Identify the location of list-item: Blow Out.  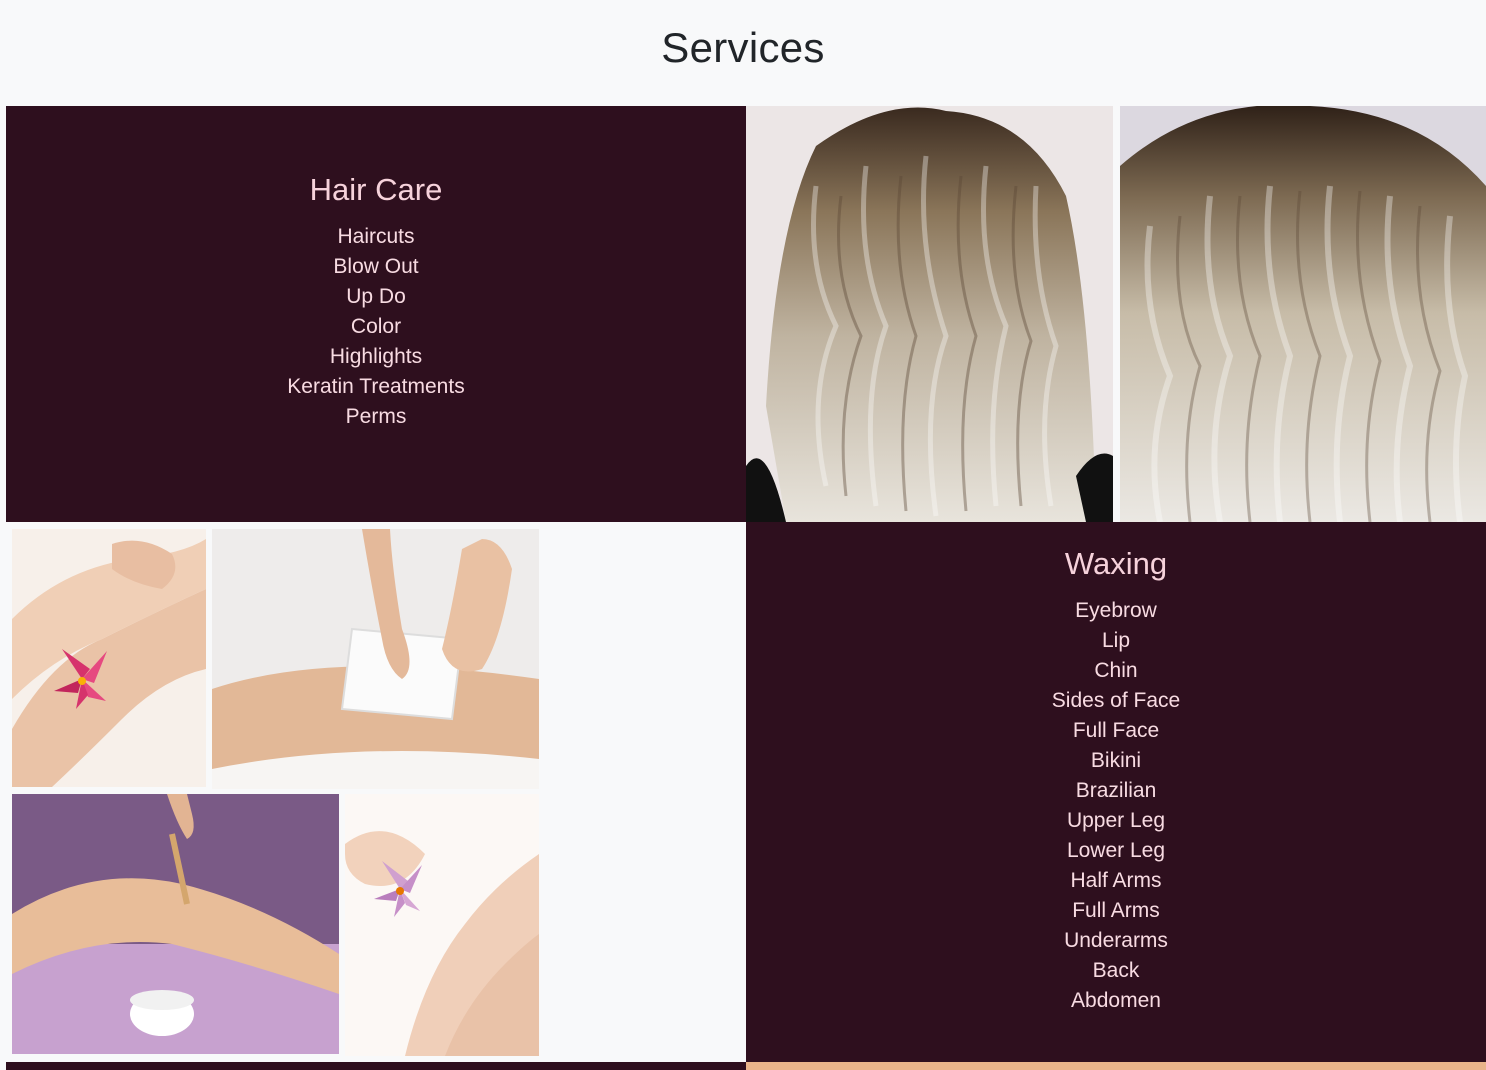
(376, 266).